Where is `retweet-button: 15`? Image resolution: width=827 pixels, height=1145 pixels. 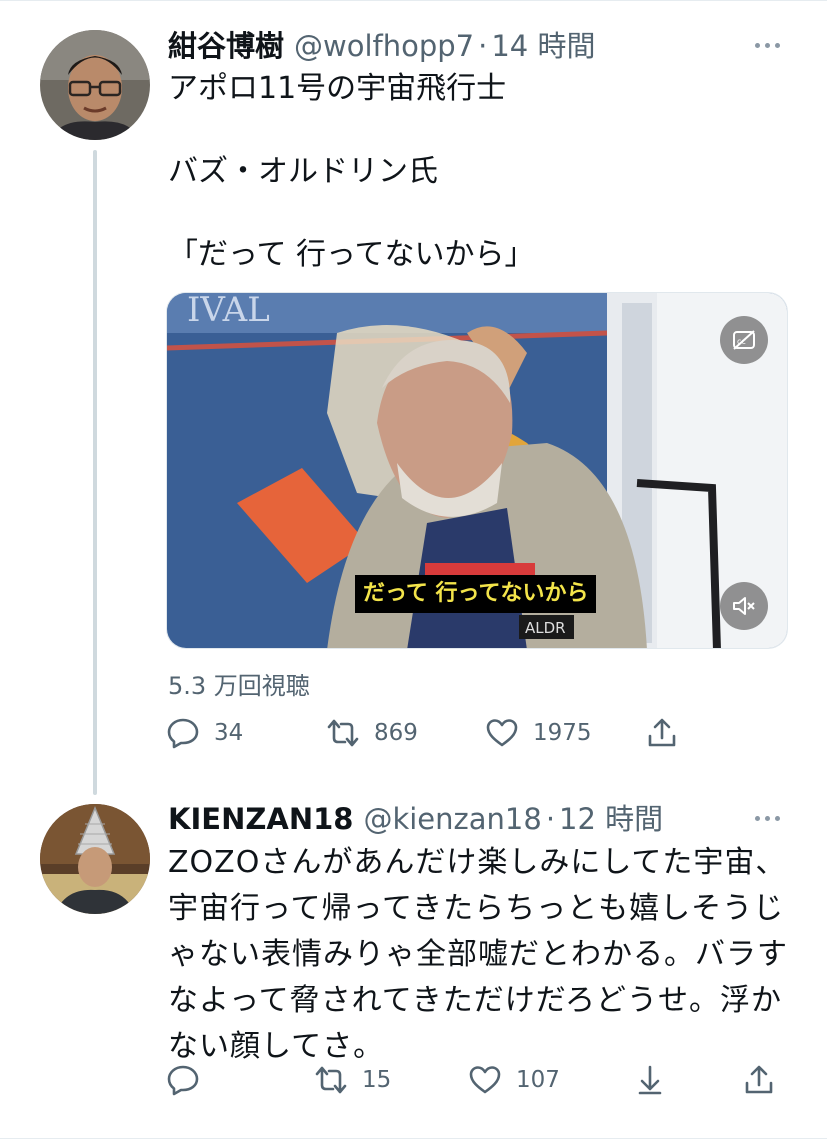
retweet-button: 15 is located at coordinates (352, 1080).